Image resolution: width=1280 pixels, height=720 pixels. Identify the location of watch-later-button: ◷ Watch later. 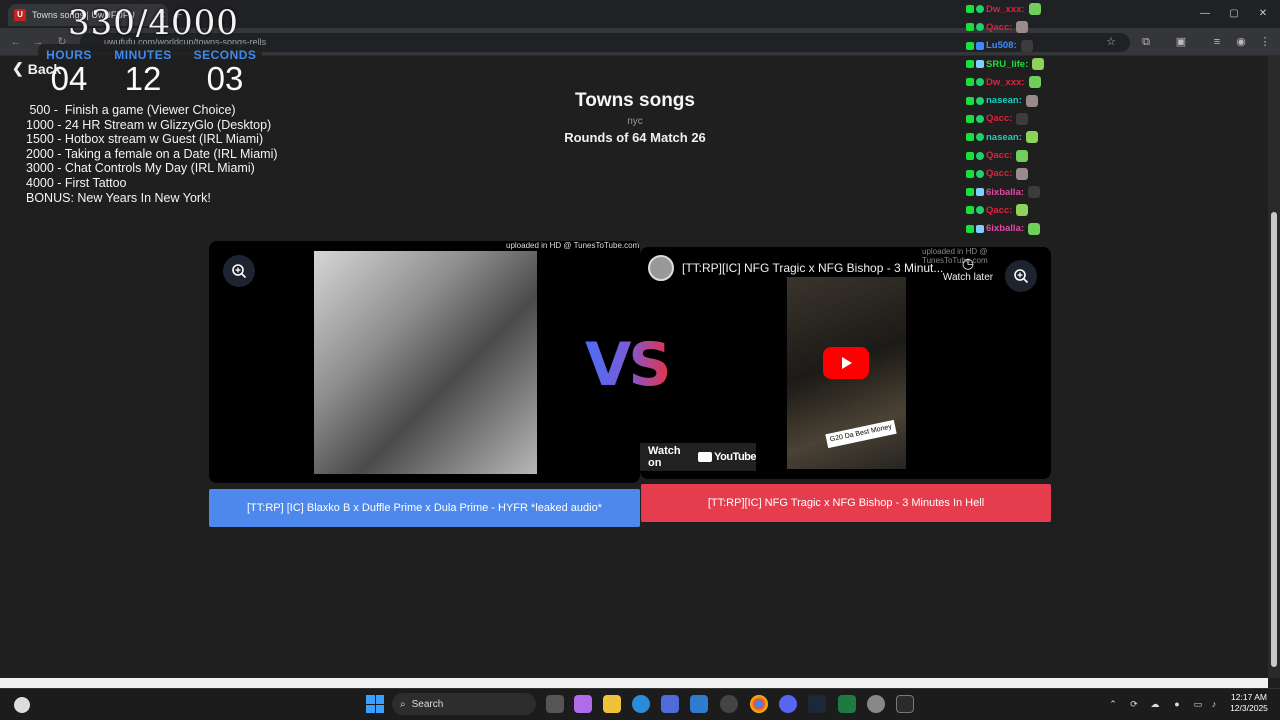
(968, 269).